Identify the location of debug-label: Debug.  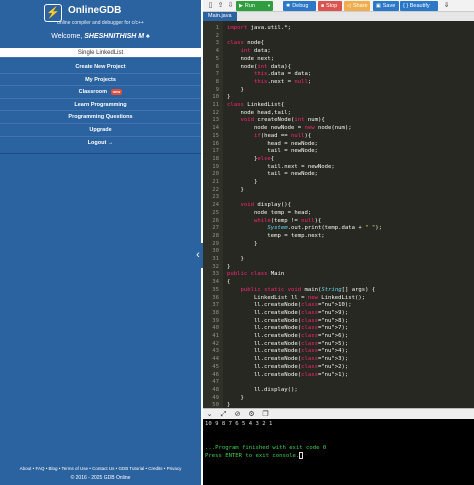
(300, 6).